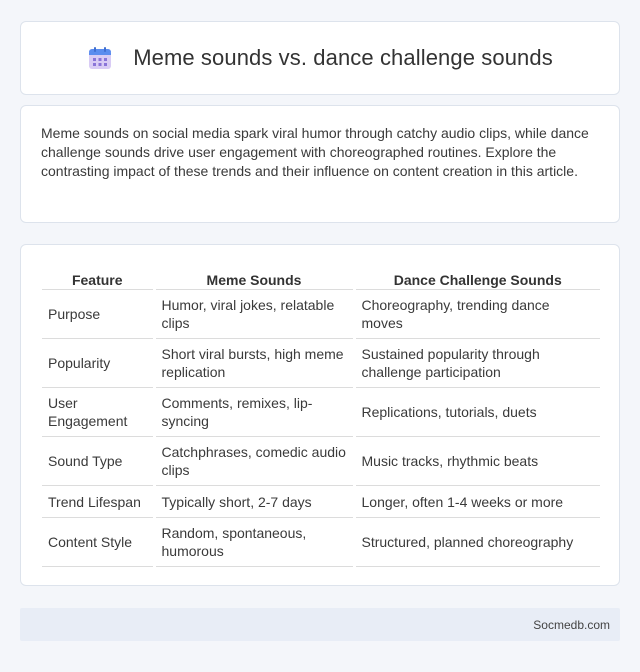 Image resolution: width=640 pixels, height=672 pixels. I want to click on table-cell-dance: Replications, tutorials, duets, so click(476, 412).